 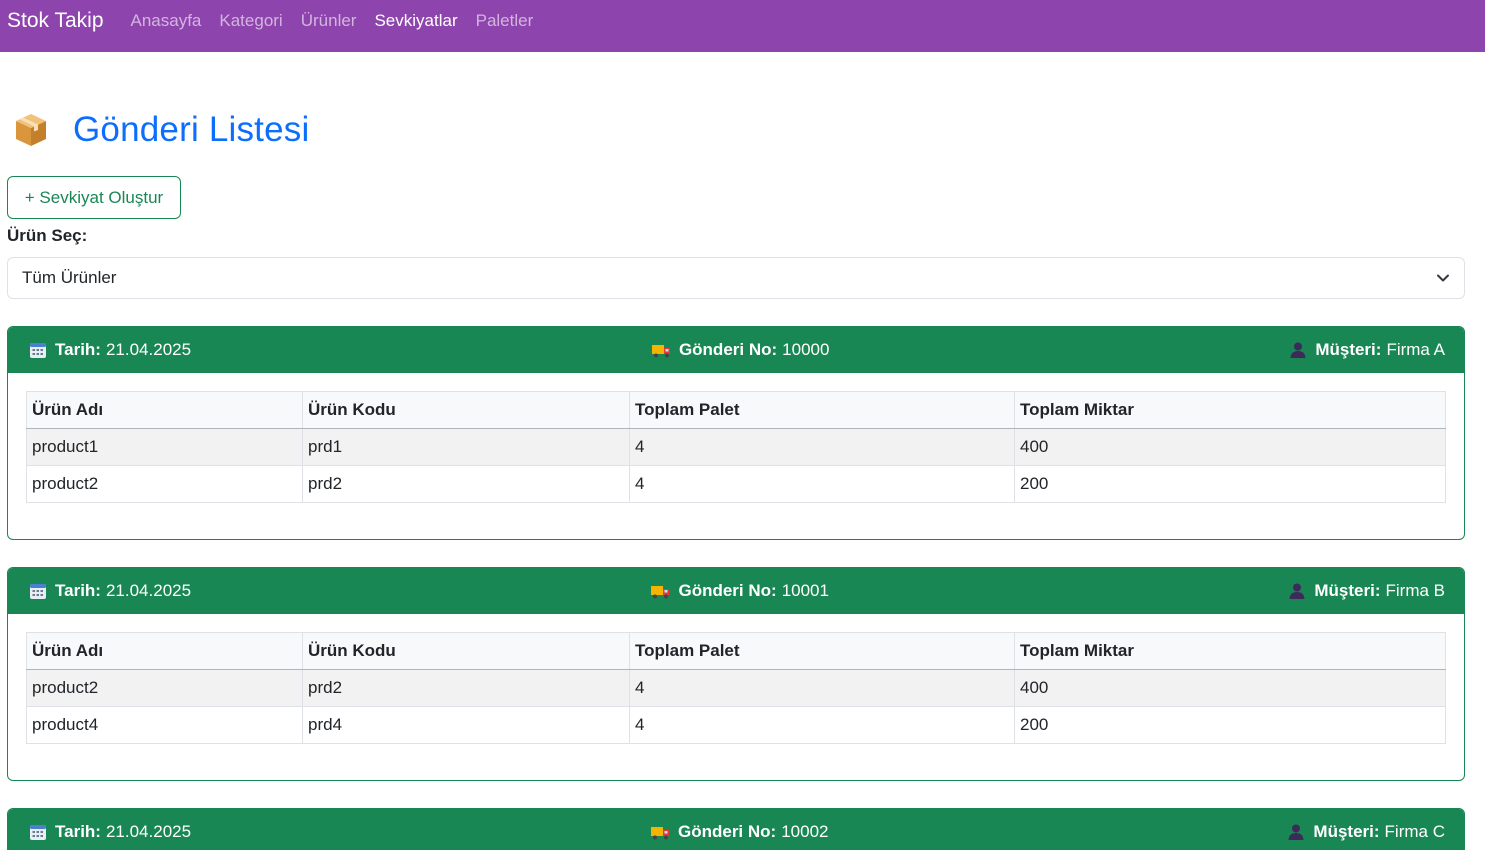 What do you see at coordinates (164, 725) in the screenshot?
I see `cell-product-name: product4` at bounding box center [164, 725].